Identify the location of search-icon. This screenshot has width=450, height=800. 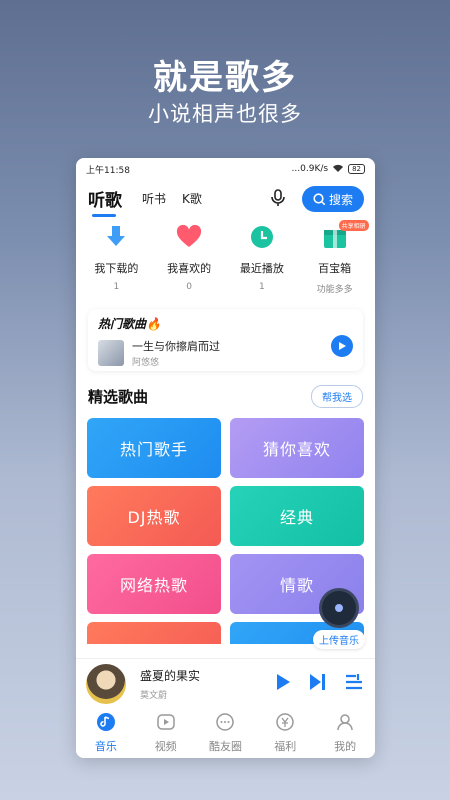
(319, 198).